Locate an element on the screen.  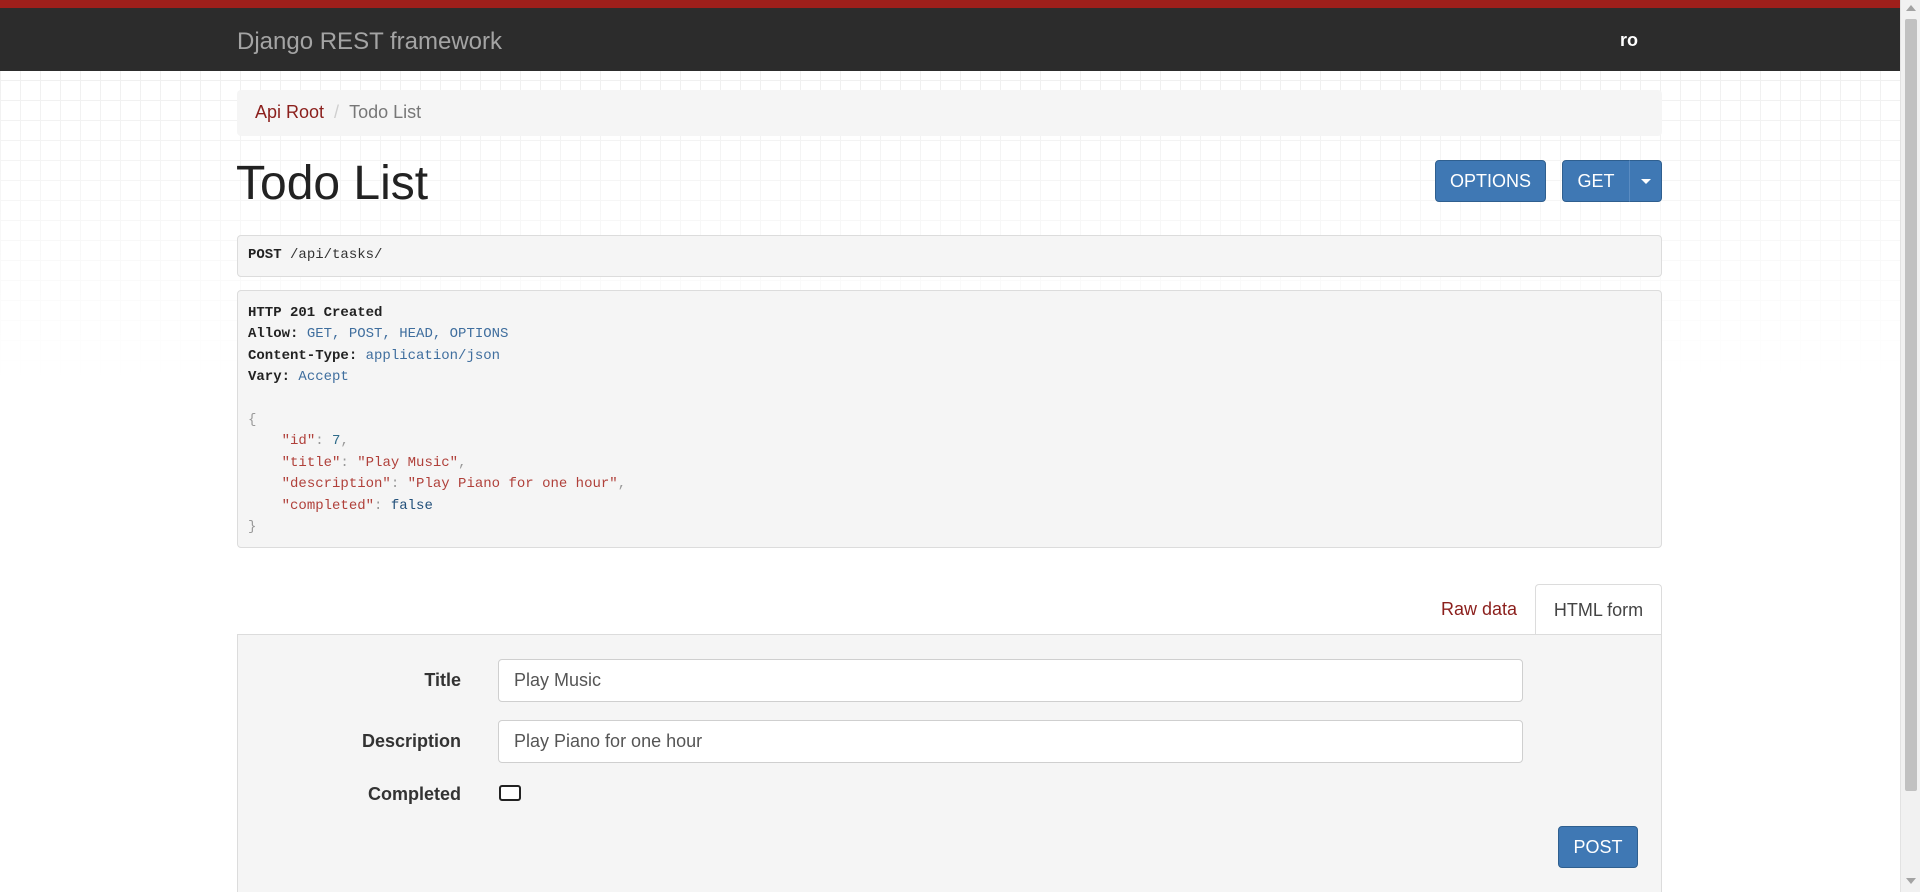
header-value: Accept is located at coordinates (323, 377).